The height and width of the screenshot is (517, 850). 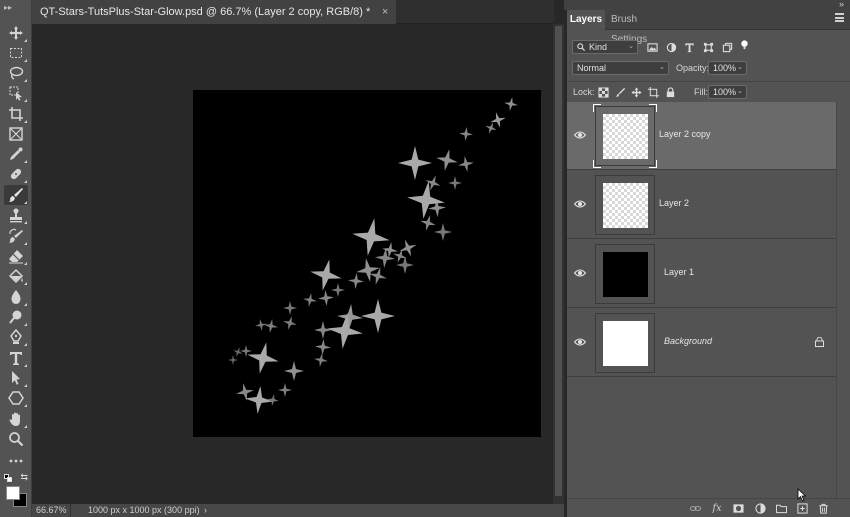 I want to click on tab-layers: Layers, so click(x=586, y=20).